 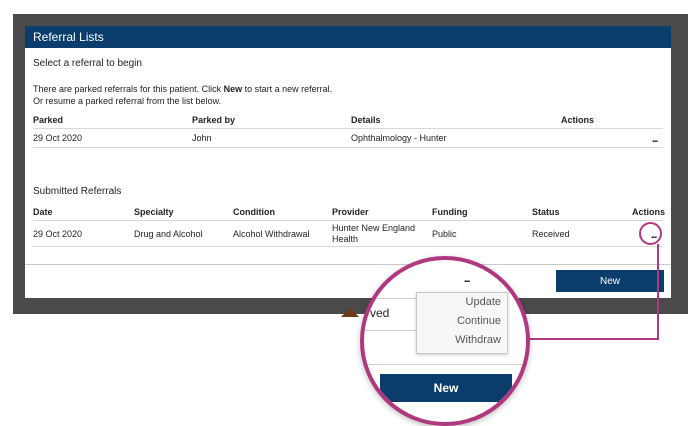 I want to click on submitted-row-date: 29 Oct 2020, so click(x=58, y=234).